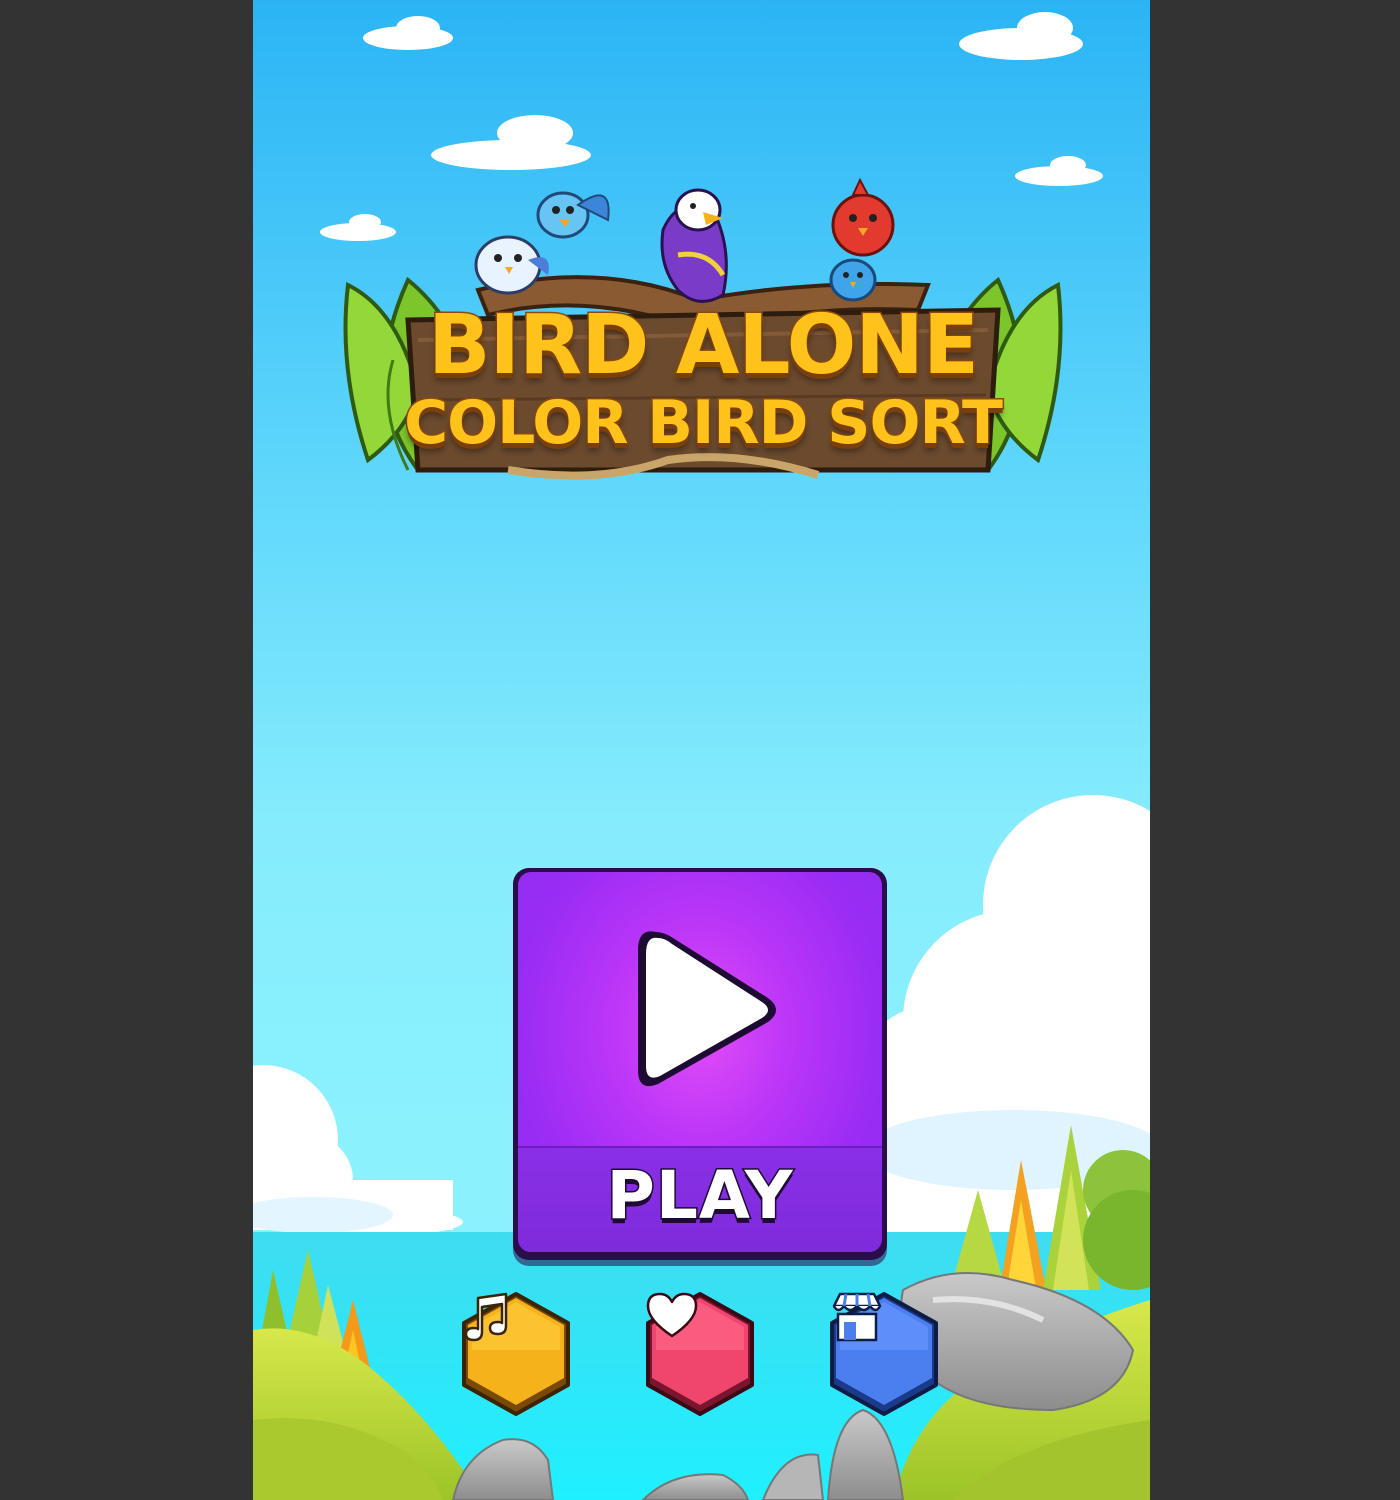  Describe the element at coordinates (707, 1009) in the screenshot. I see `play-icon` at that location.